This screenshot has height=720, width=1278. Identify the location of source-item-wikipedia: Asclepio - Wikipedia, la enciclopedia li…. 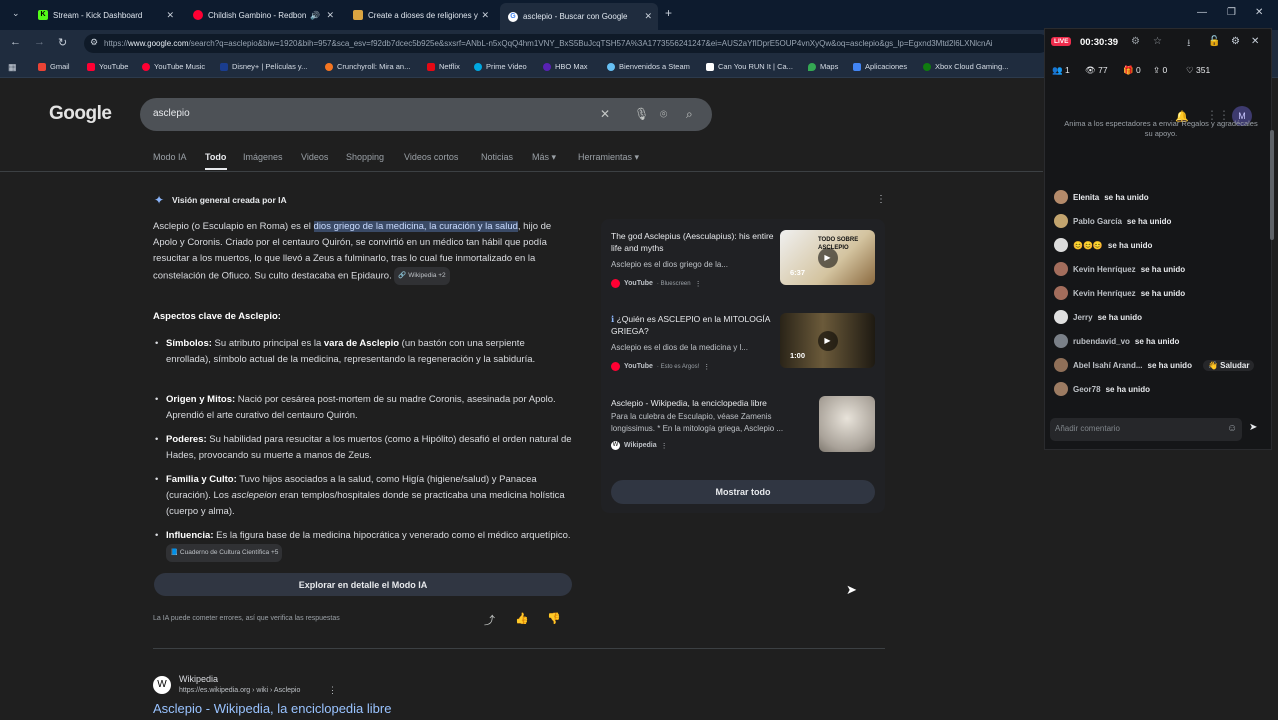
(711, 423).